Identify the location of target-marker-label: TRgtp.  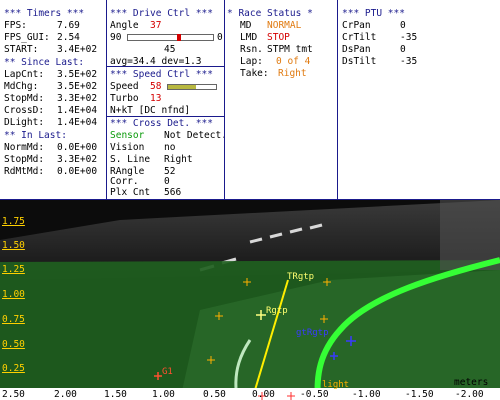
(301, 277).